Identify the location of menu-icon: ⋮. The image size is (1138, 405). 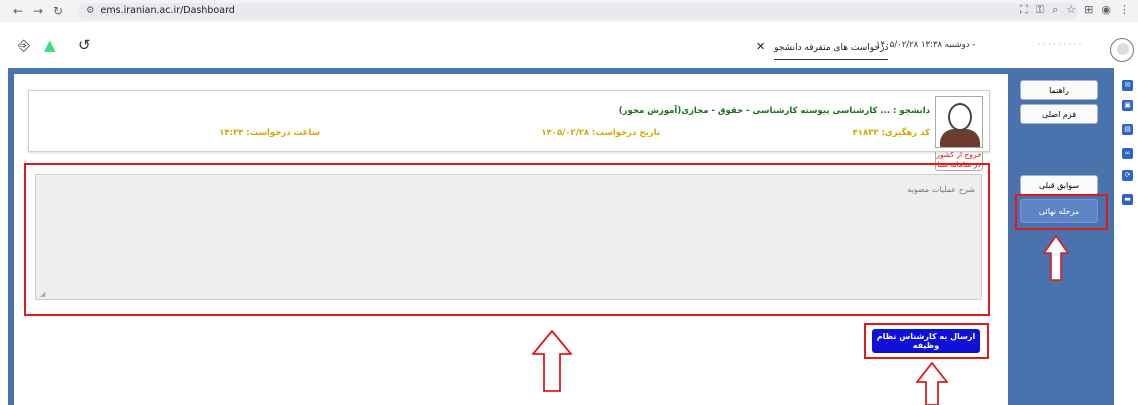
(1124, 10).